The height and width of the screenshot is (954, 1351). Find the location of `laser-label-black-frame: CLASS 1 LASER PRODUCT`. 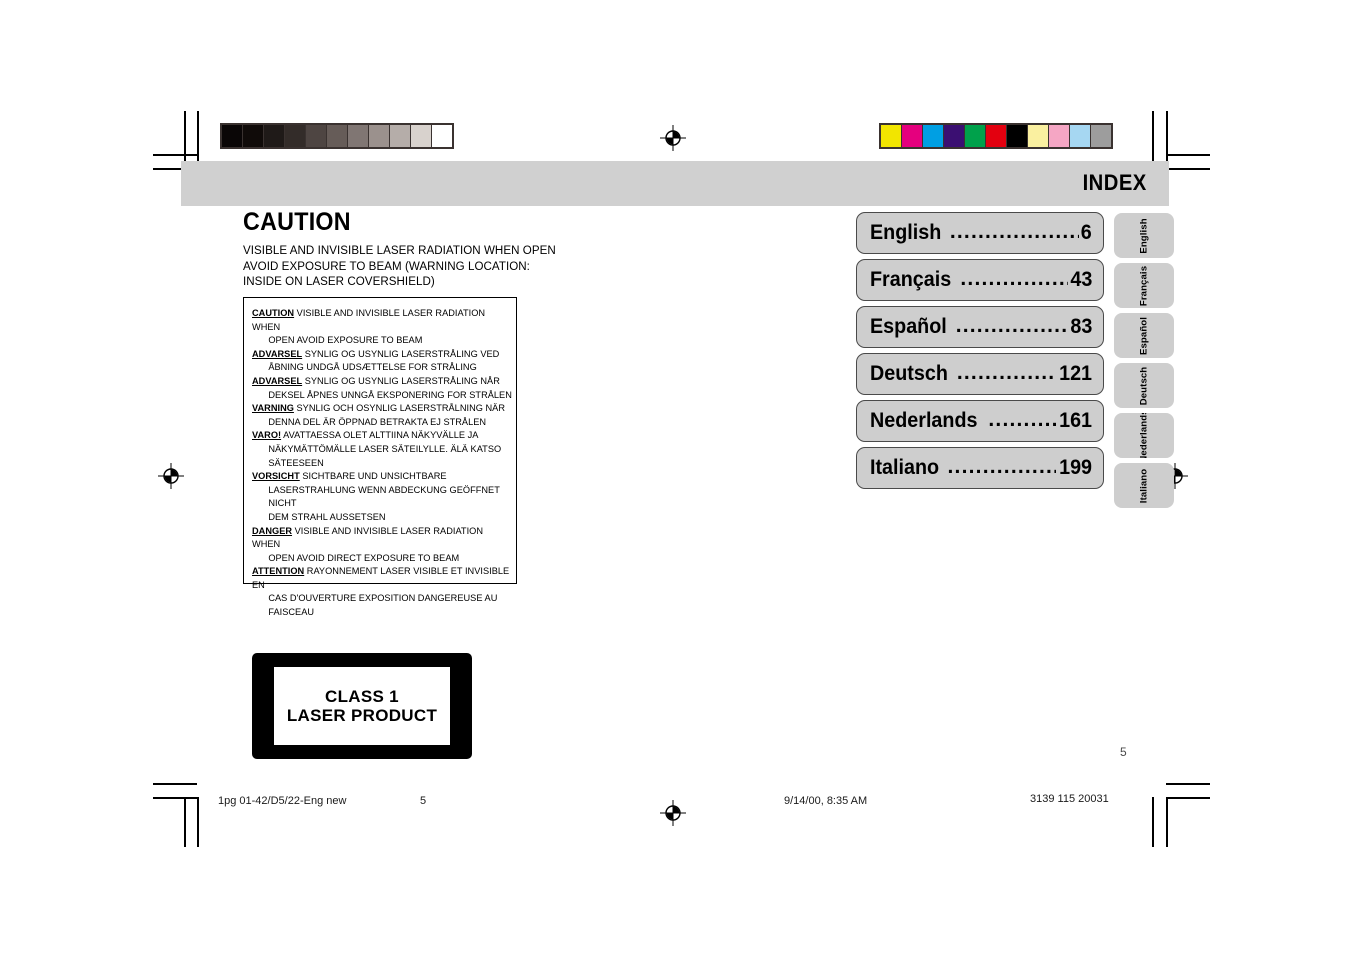

laser-label-black-frame: CLASS 1 LASER PRODUCT is located at coordinates (362, 706).